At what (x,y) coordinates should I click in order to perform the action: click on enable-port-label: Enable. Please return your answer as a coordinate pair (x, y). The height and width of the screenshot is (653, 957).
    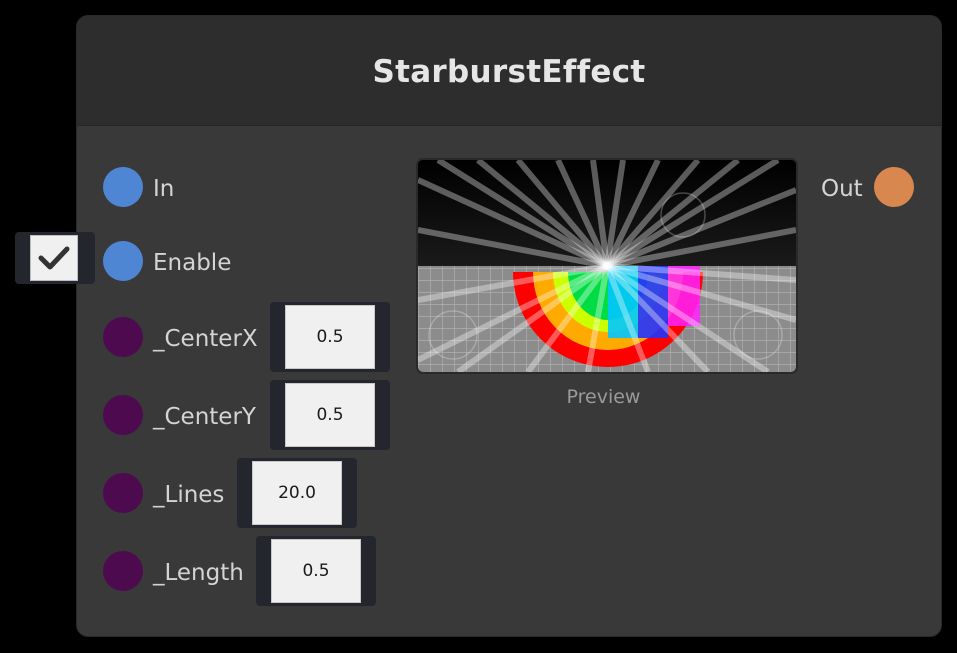
    Looking at the image, I should click on (192, 263).